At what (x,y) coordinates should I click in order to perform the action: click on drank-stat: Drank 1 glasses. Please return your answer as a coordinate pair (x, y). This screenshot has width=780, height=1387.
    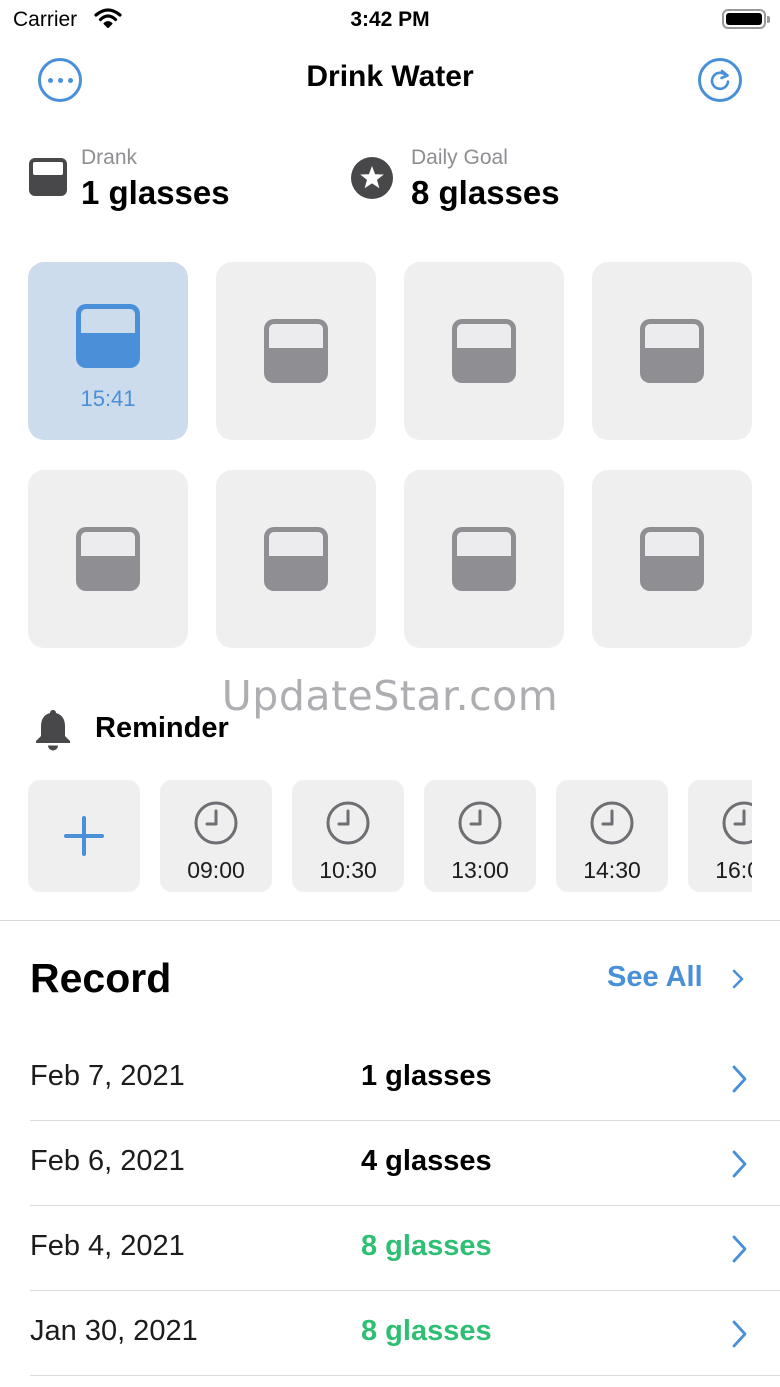
    Looking at the image, I should click on (155, 179).